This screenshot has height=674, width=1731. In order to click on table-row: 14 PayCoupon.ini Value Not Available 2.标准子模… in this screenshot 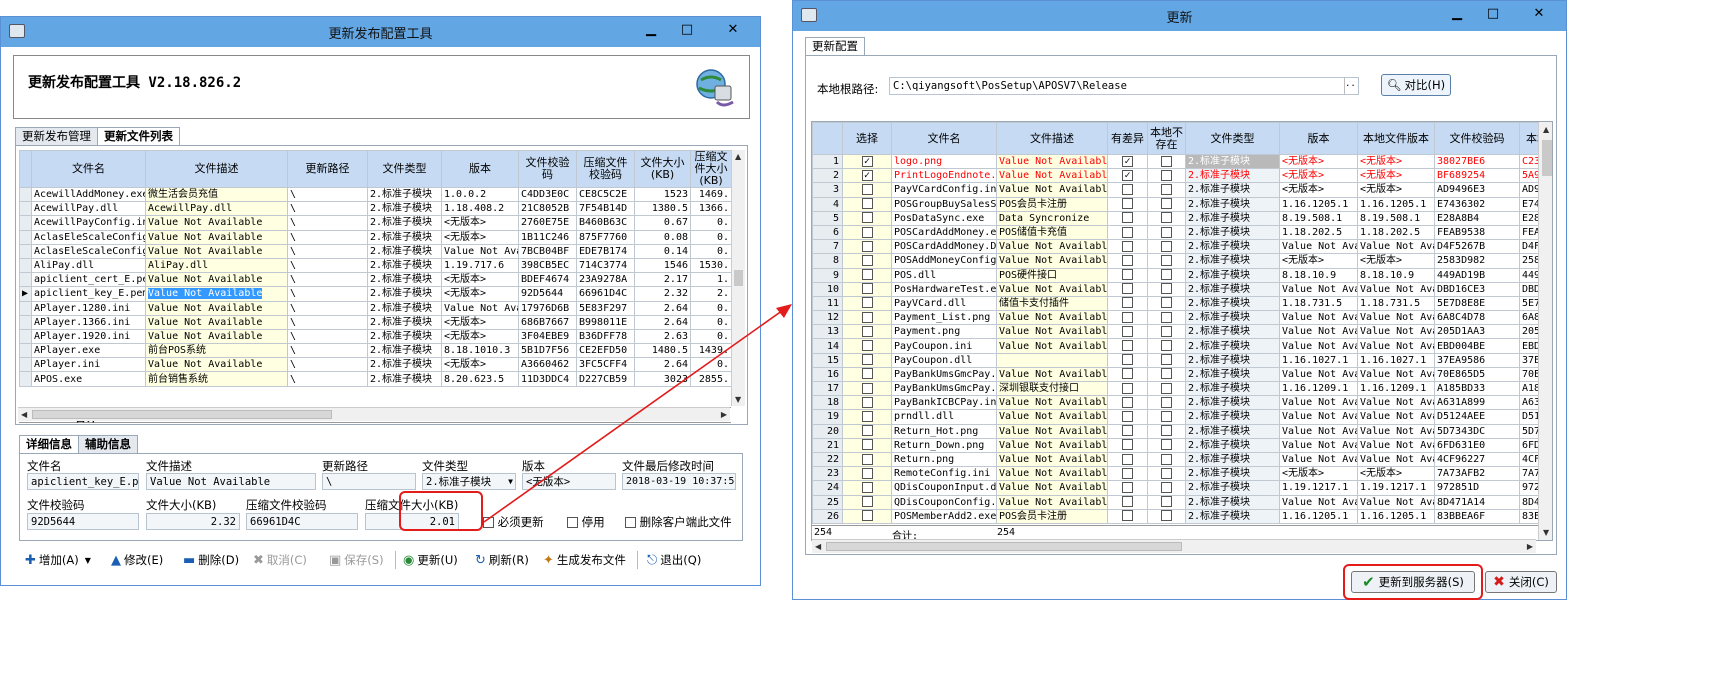, I will do `click(1182, 346)`.